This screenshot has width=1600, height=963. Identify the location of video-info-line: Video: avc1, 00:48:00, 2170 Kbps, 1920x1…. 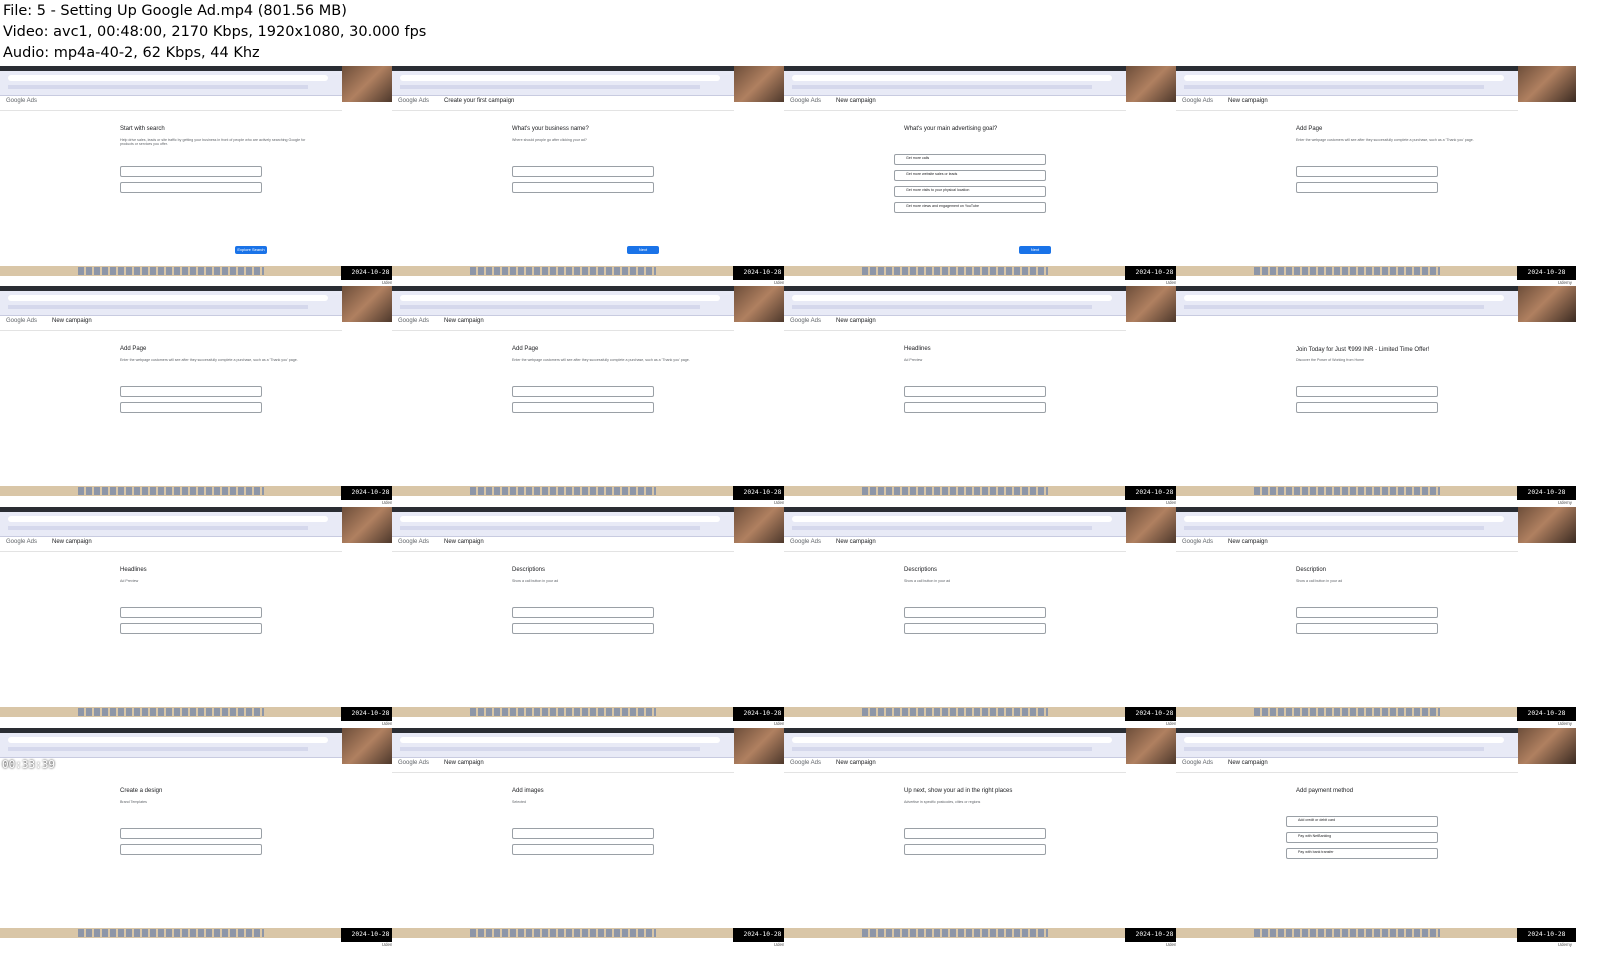
(215, 32).